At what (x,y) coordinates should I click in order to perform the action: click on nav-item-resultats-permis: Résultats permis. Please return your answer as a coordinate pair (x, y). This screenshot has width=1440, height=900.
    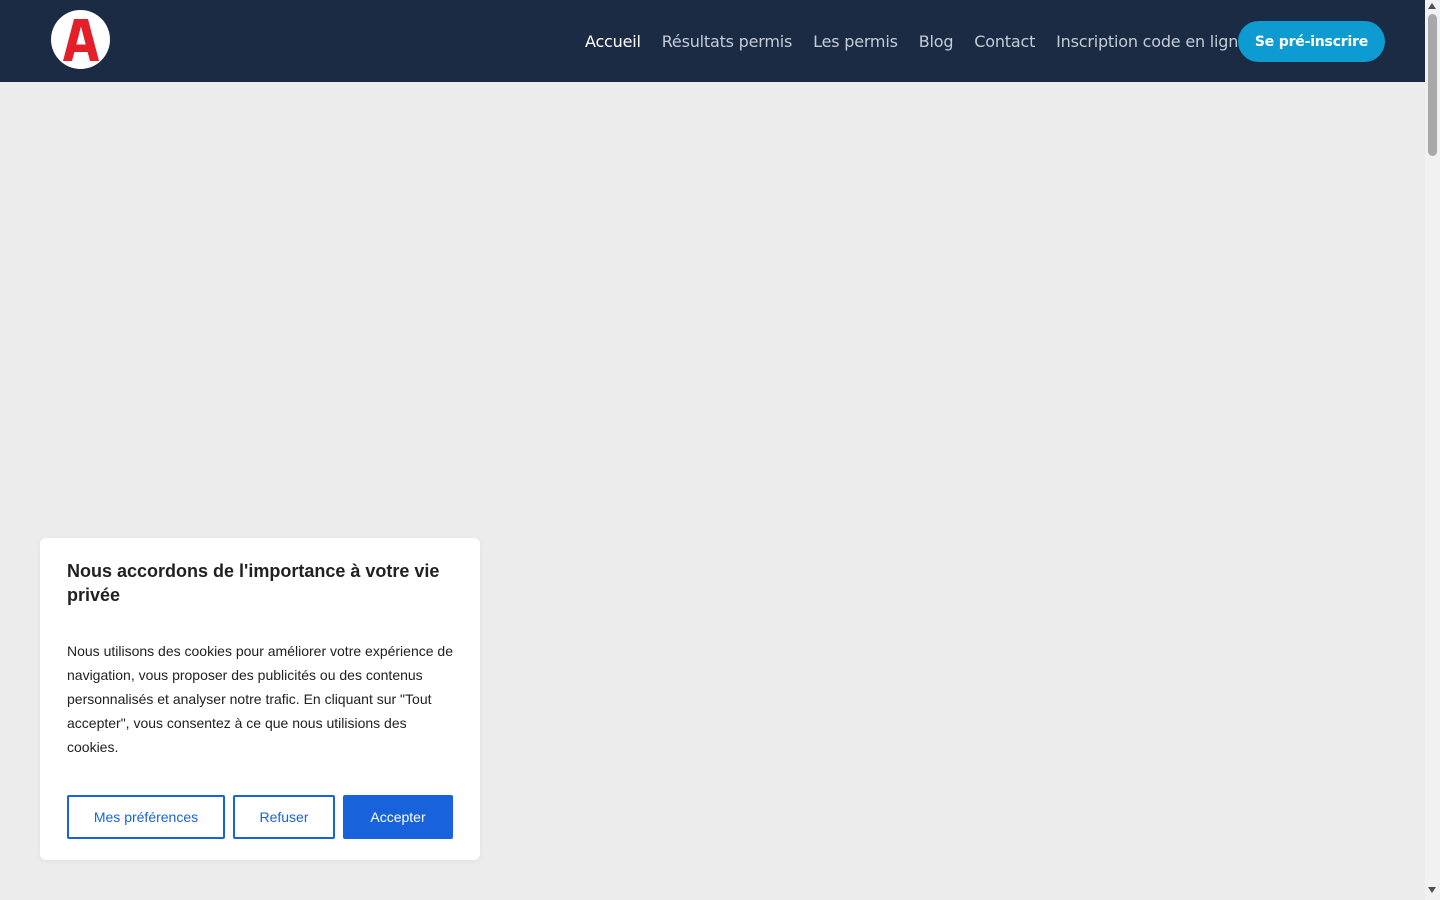
    Looking at the image, I should click on (727, 41).